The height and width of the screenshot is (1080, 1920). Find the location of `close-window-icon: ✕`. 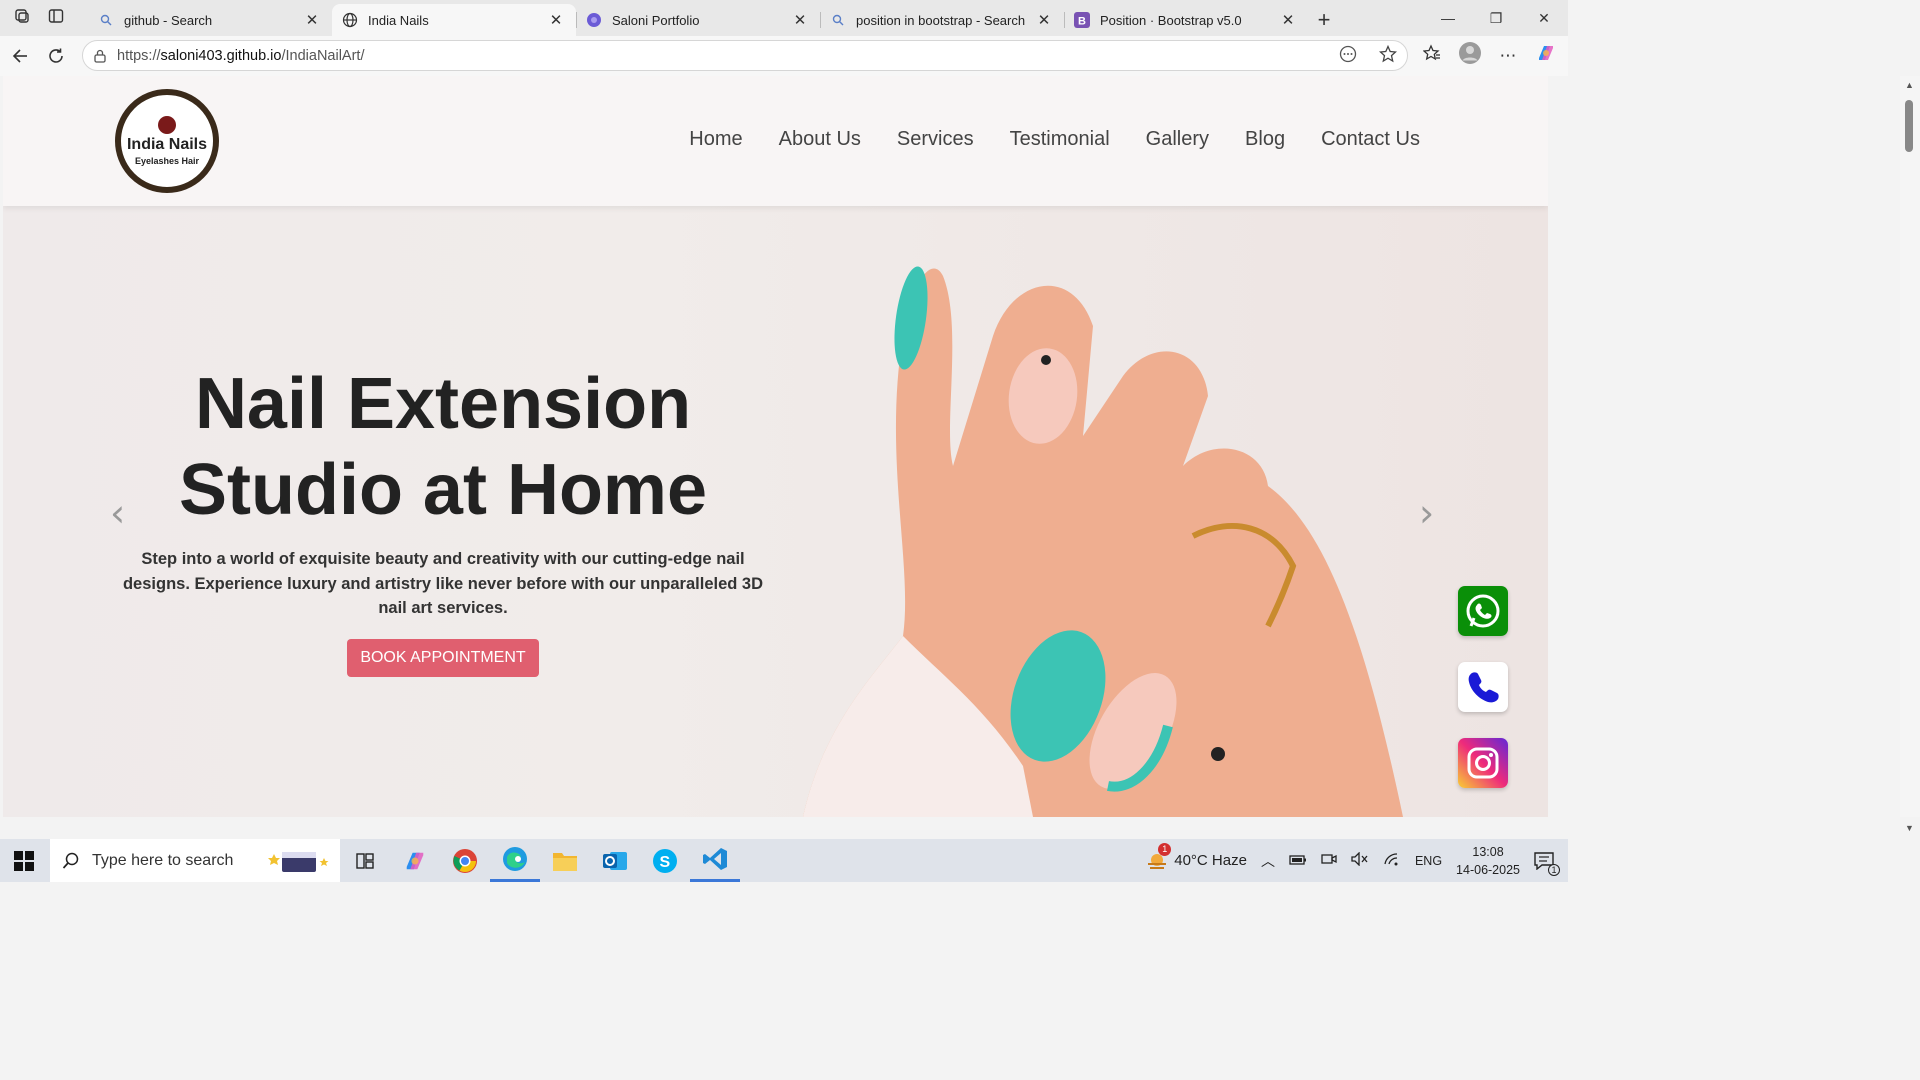

close-window-icon: ✕ is located at coordinates (1544, 18).